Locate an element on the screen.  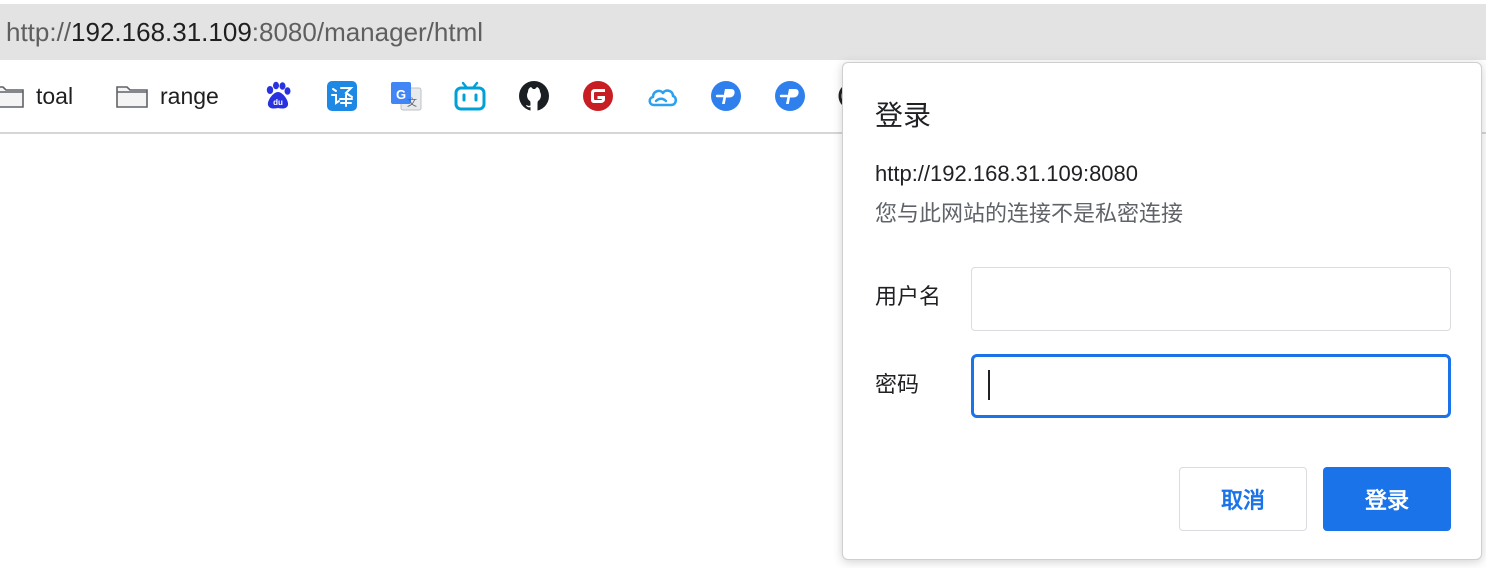
bilibili-icon is located at coordinates (470, 96).